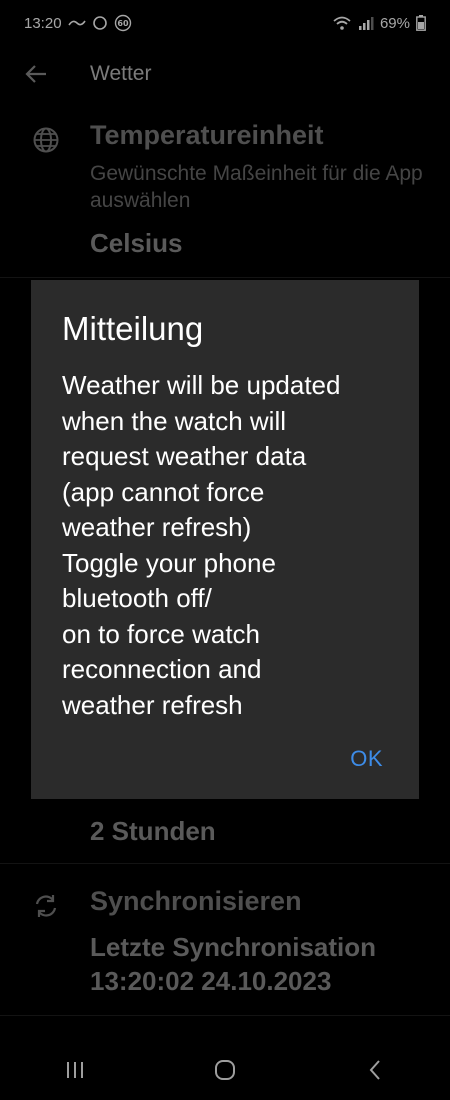 The width and height of the screenshot is (450, 1100). I want to click on home-button, so click(225, 1070).